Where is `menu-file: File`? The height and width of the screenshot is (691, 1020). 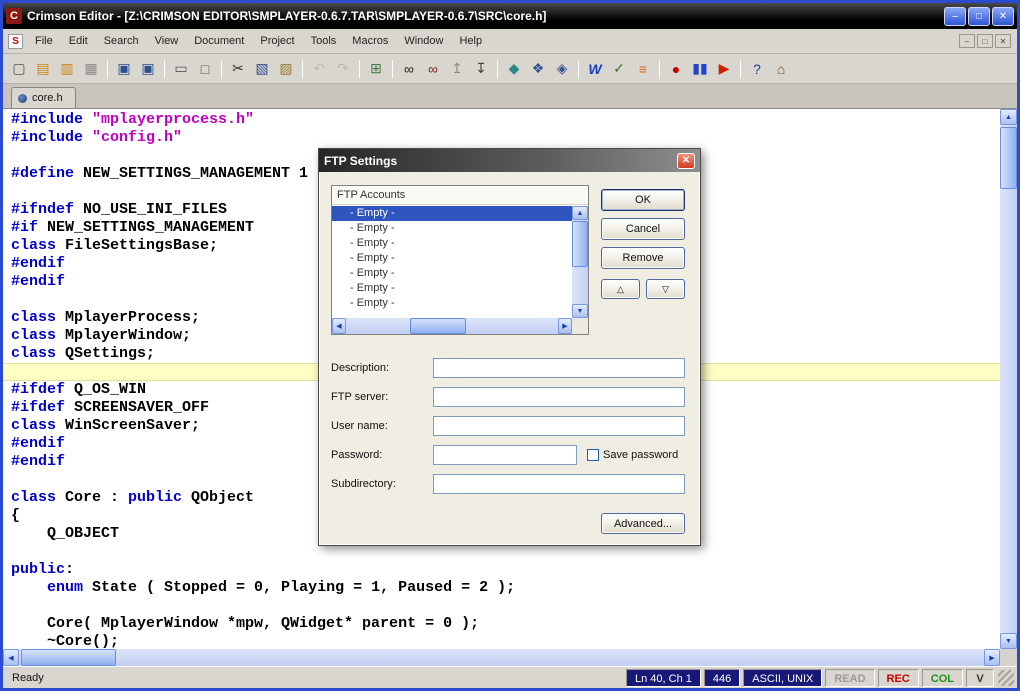
menu-file: File is located at coordinates (44, 41).